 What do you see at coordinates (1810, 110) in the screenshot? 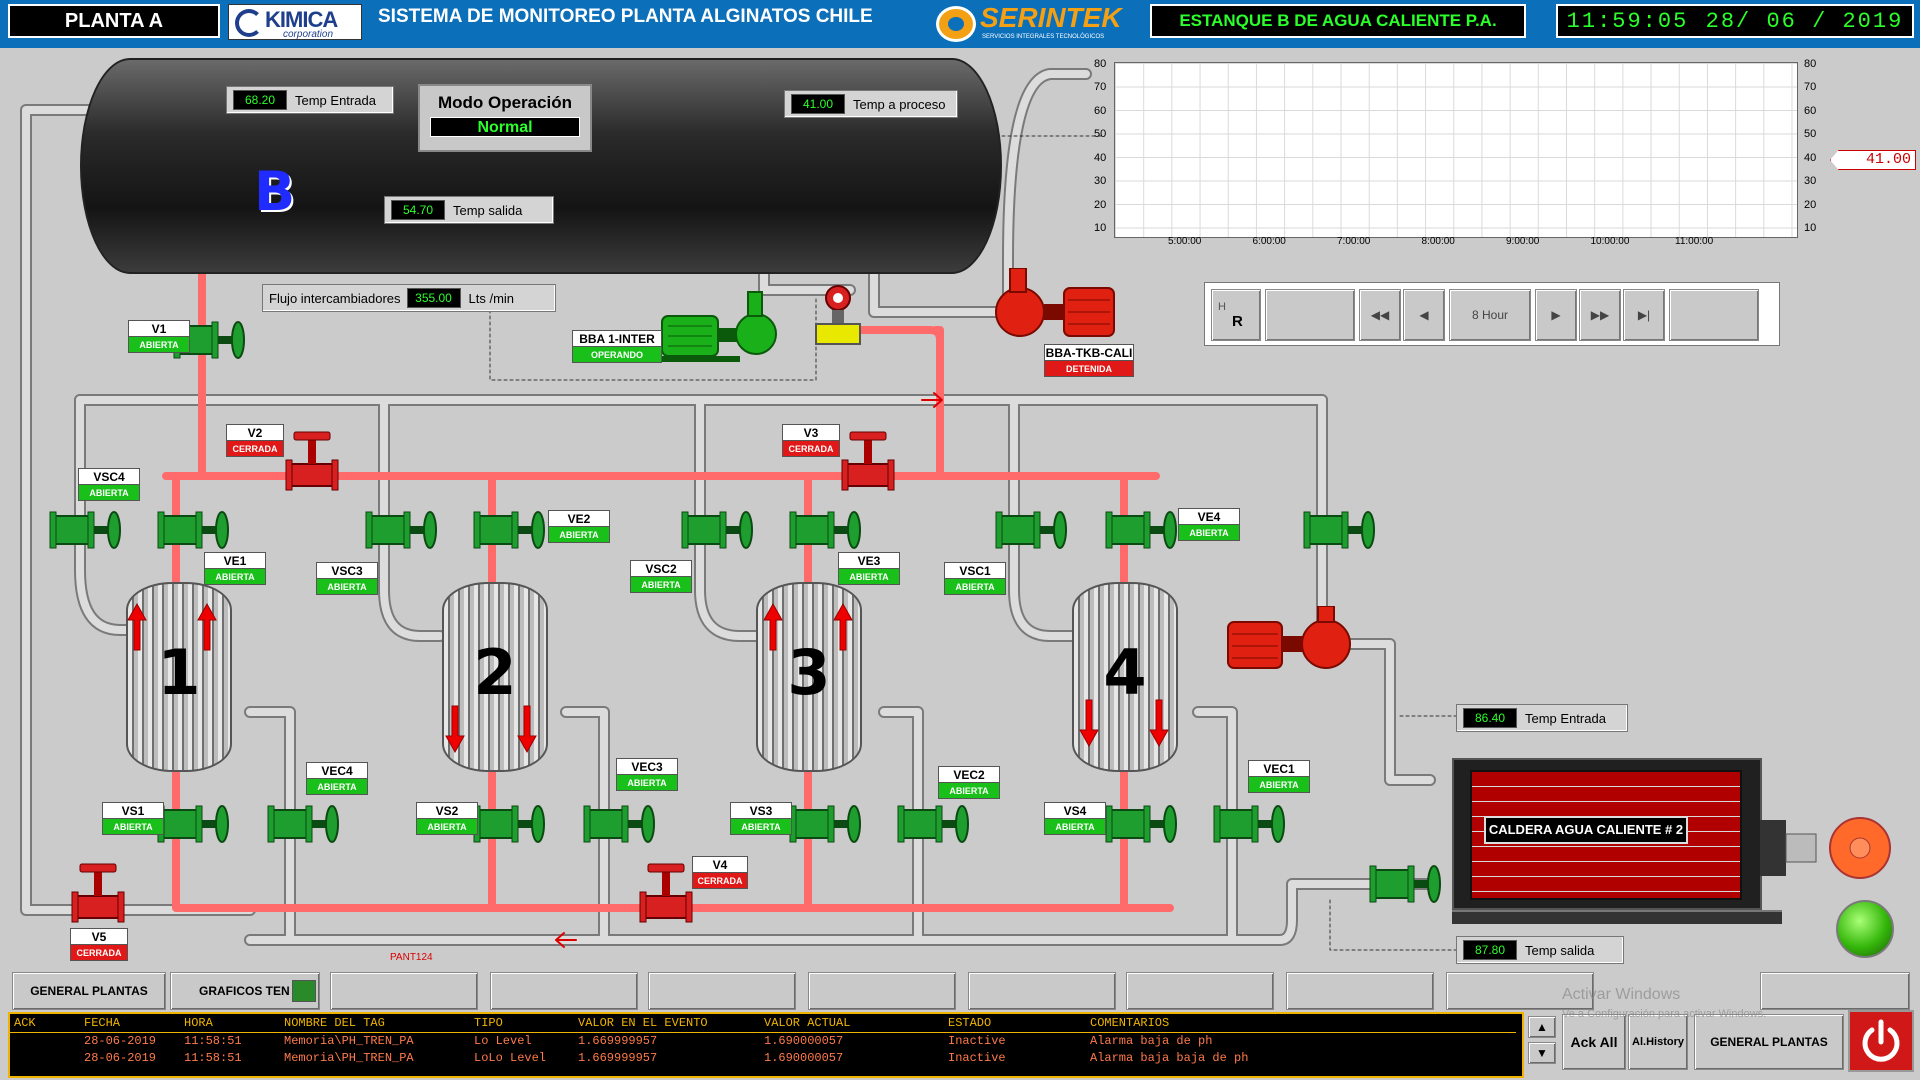
I see `trend-y-tick-right: 60` at bounding box center [1810, 110].